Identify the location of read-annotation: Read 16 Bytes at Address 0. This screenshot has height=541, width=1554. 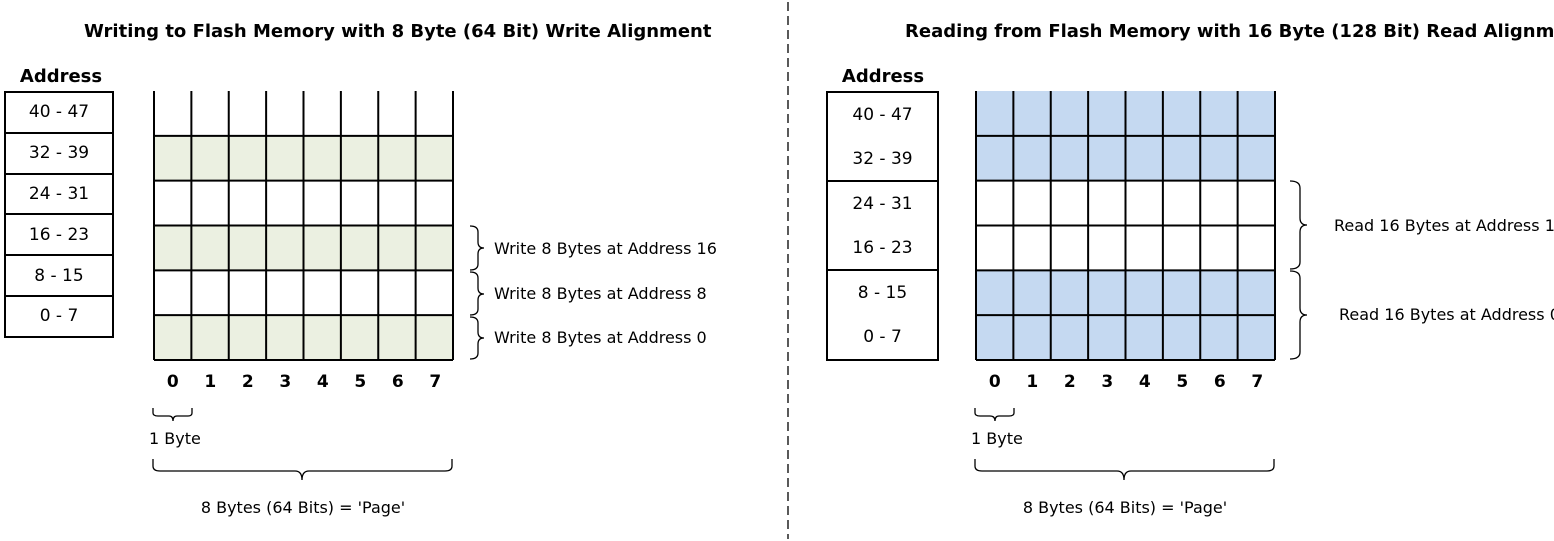
(1446, 314).